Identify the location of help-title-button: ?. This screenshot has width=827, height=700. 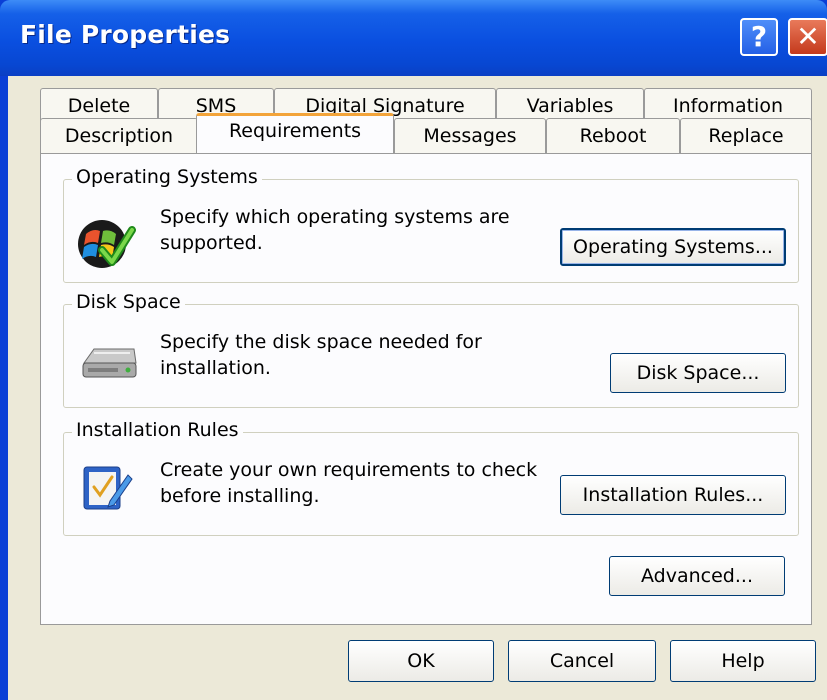
(759, 37).